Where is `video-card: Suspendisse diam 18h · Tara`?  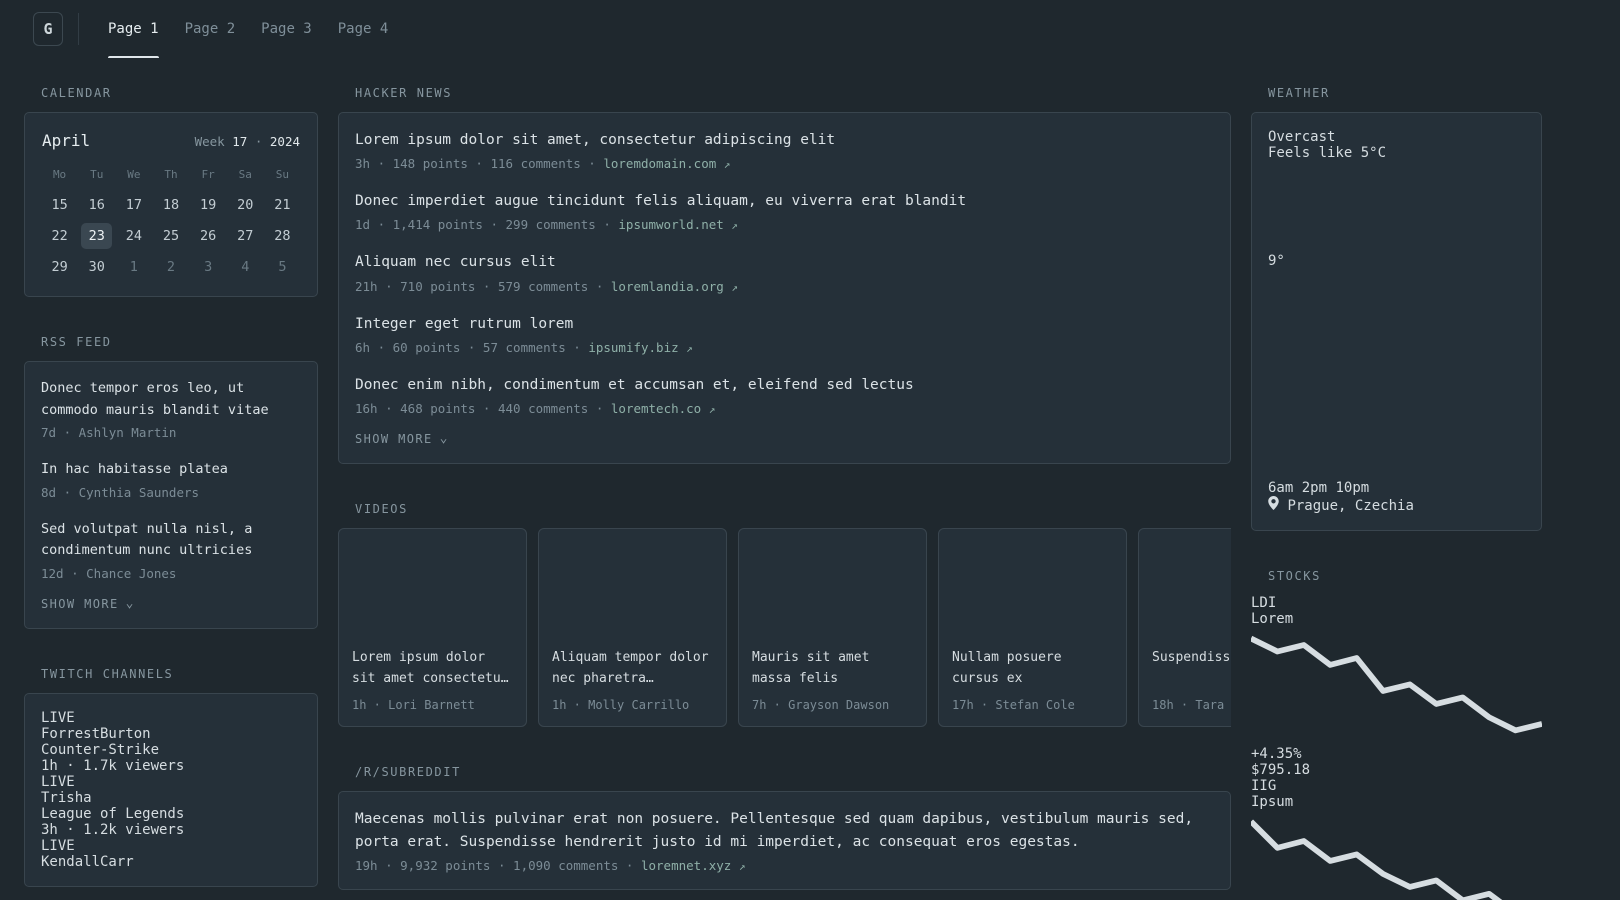 video-card: Suspendisse diam 18h · Tara is located at coordinates (1184, 627).